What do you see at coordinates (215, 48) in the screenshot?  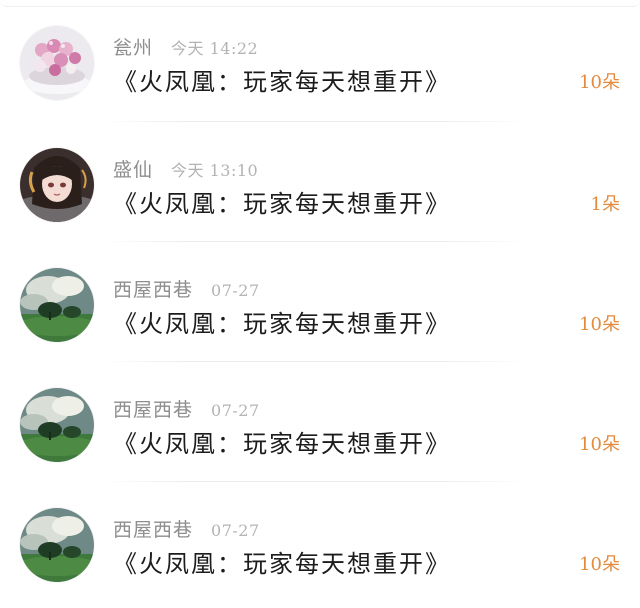 I see `timestamp: 今天 14:22` at bounding box center [215, 48].